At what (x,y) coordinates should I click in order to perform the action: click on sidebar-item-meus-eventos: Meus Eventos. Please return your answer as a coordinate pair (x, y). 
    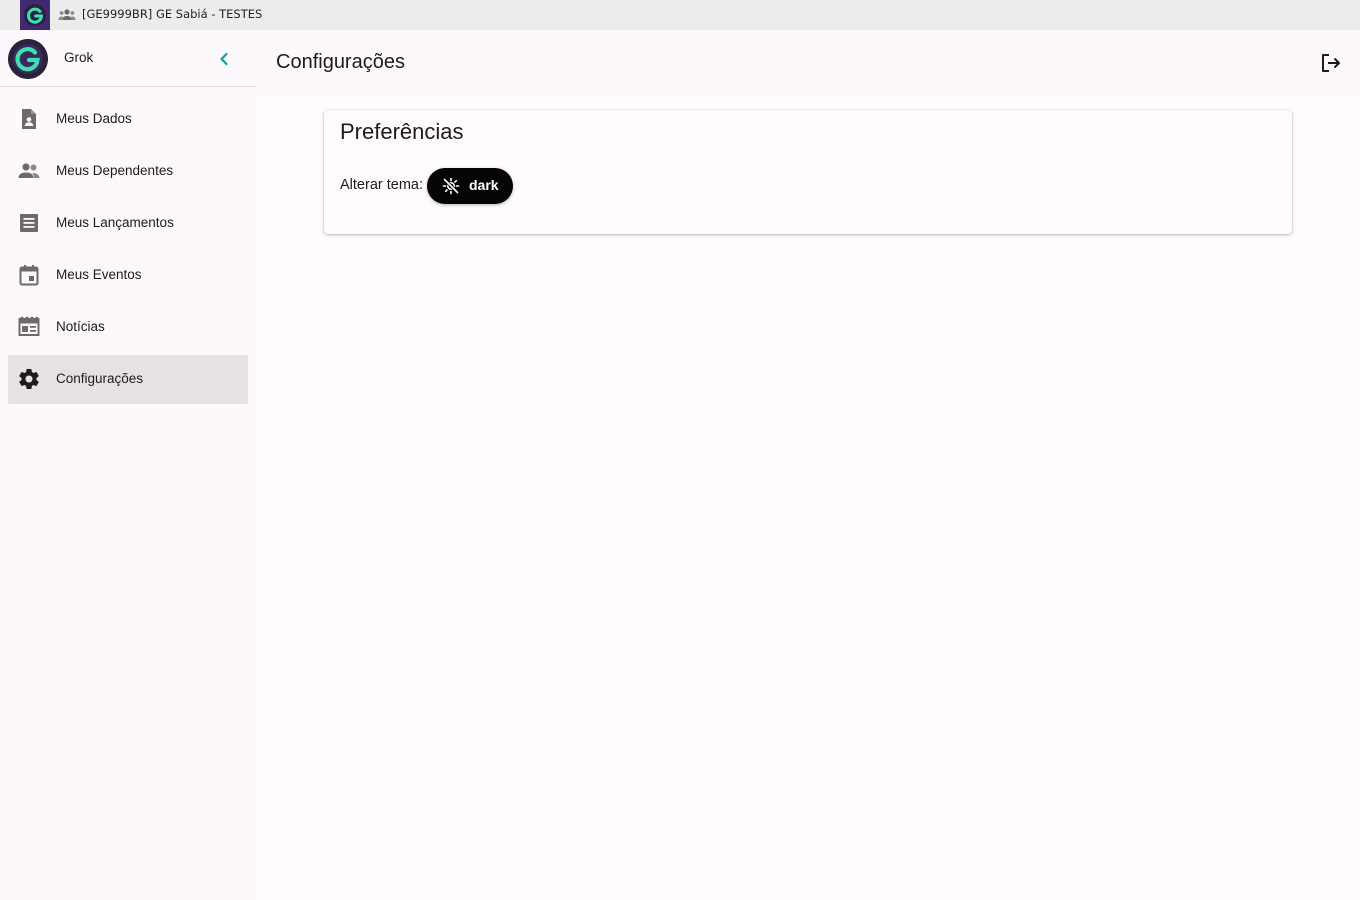
    Looking at the image, I should click on (128, 275).